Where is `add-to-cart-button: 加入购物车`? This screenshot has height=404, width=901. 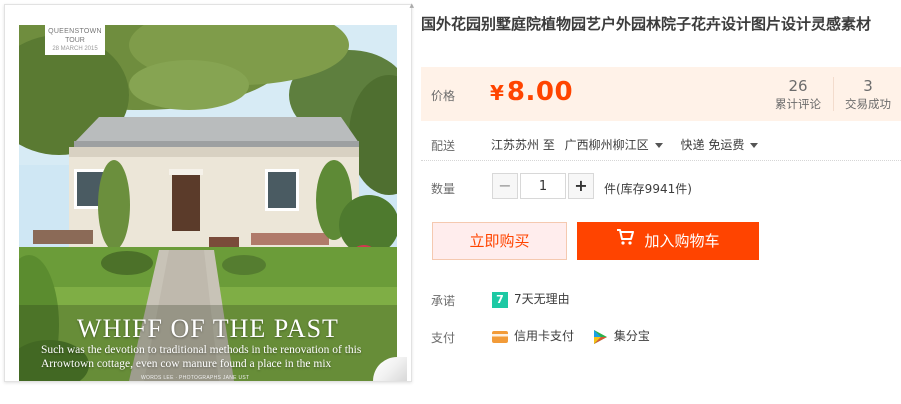
add-to-cart-button: 加入购物车 is located at coordinates (668, 241).